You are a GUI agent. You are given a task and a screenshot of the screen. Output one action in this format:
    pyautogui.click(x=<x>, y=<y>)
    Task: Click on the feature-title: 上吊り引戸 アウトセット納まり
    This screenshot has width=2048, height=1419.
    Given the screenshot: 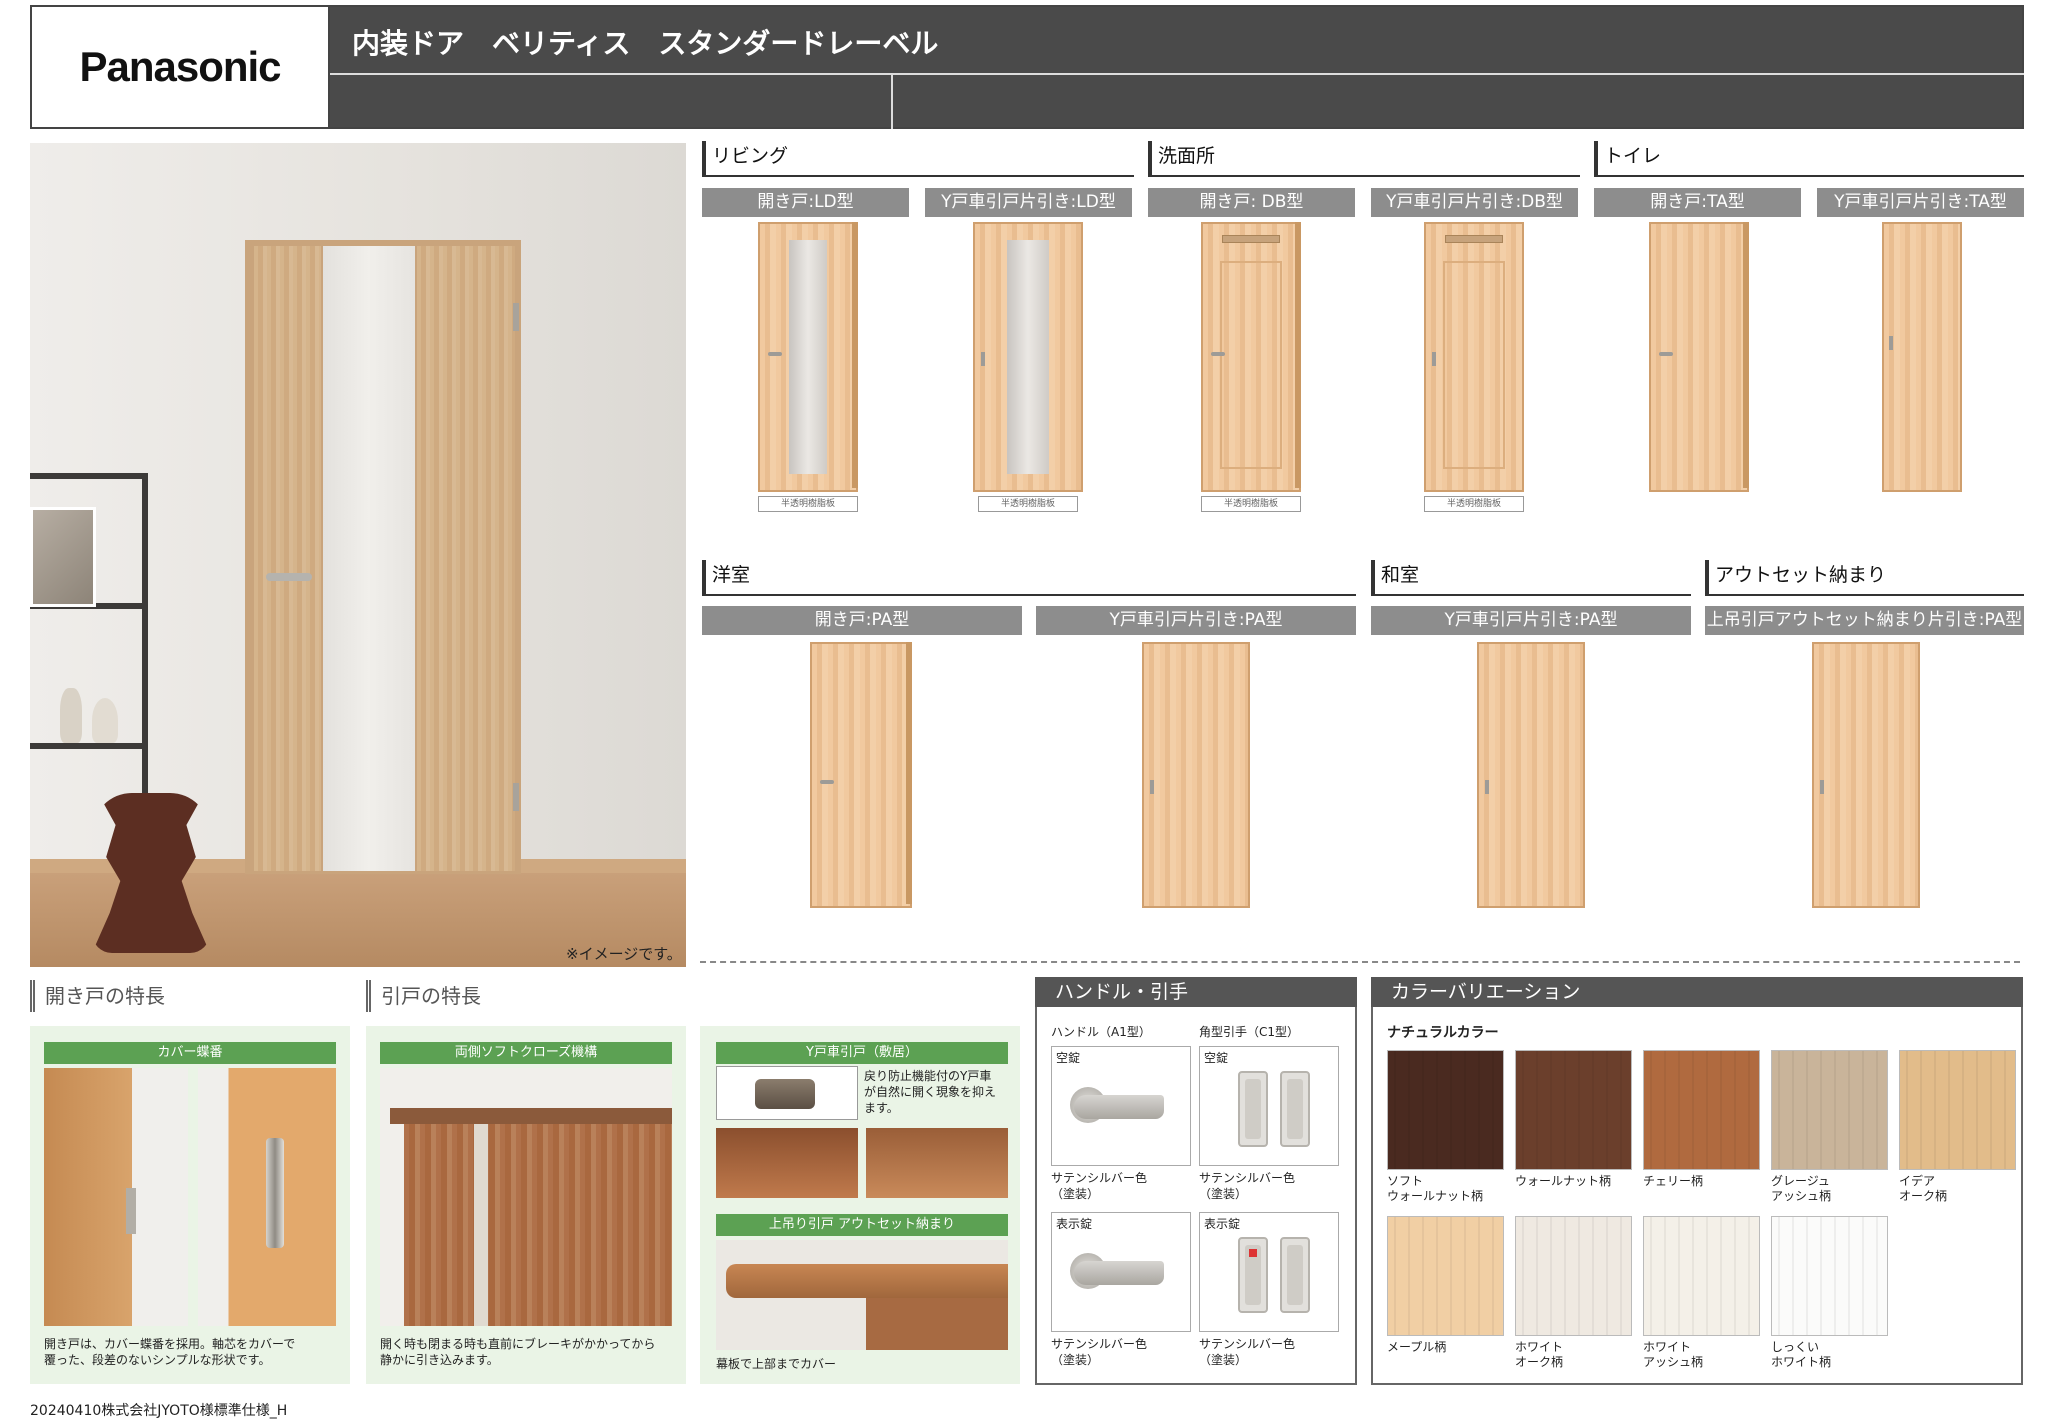 What is the action you would take?
    pyautogui.click(x=862, y=1225)
    